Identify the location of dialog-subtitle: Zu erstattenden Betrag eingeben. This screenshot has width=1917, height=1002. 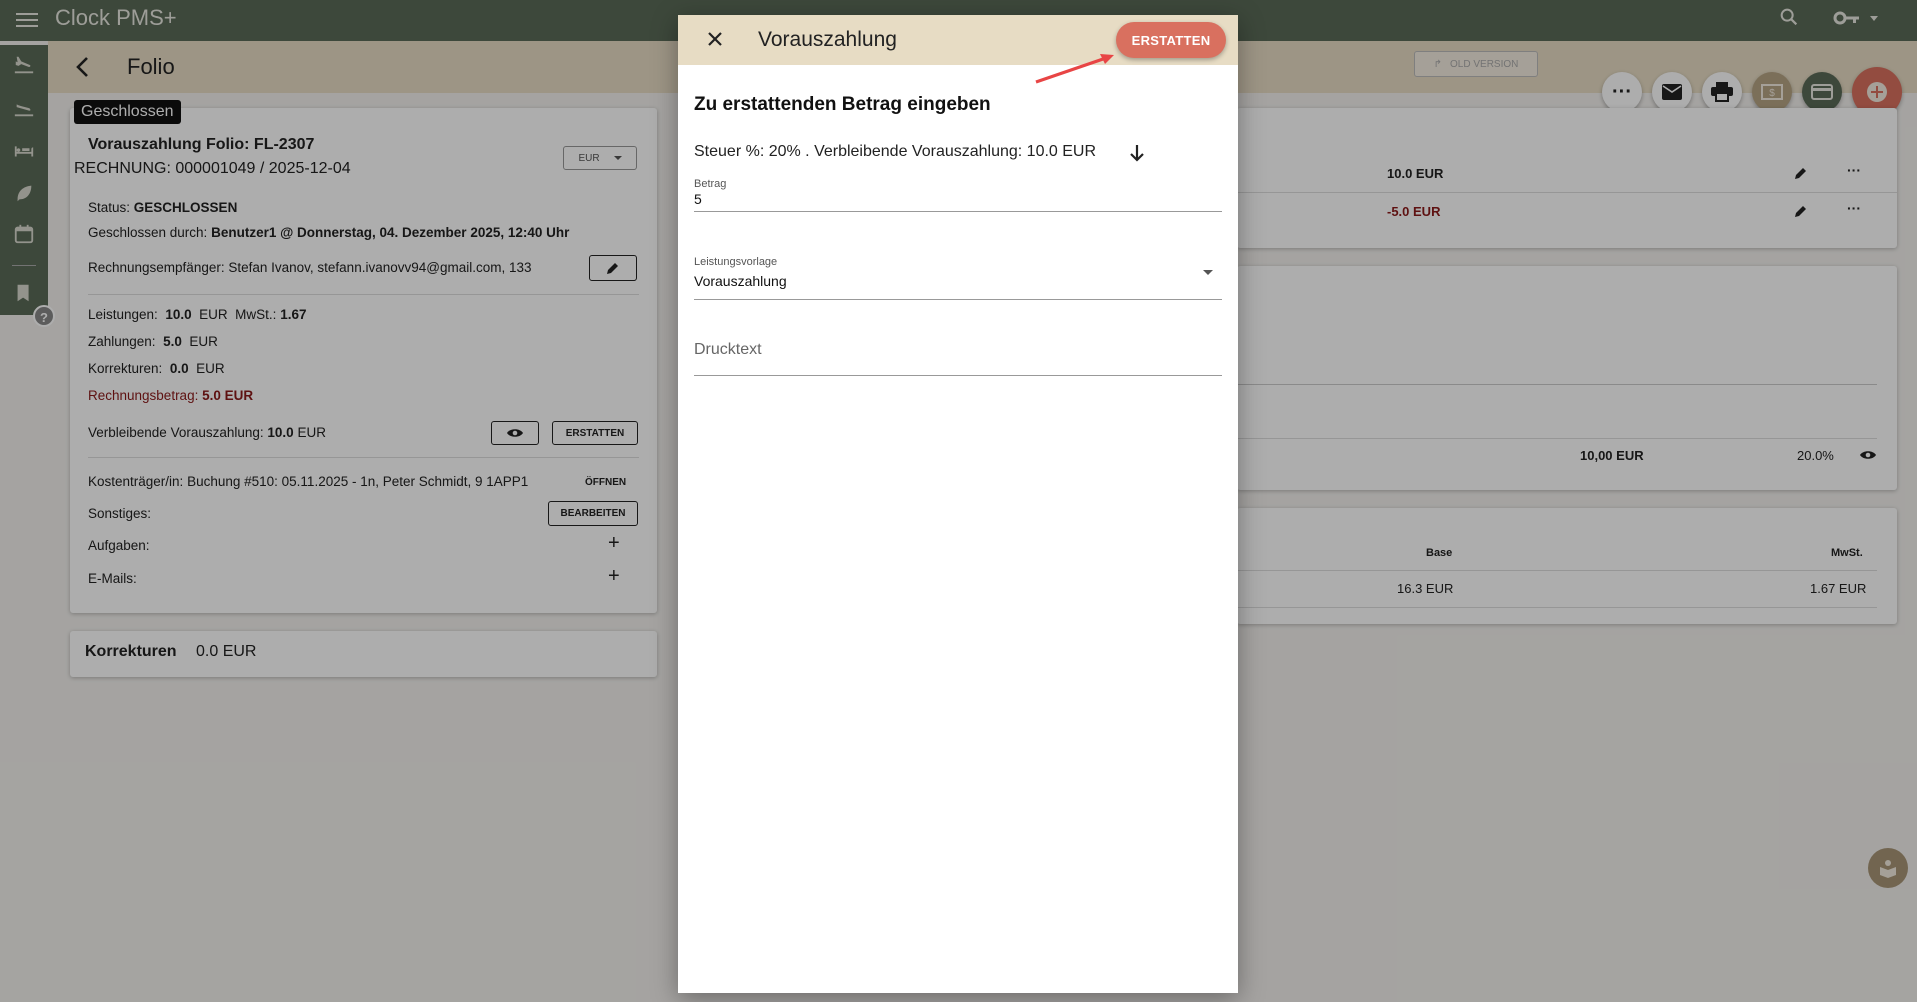
(842, 104).